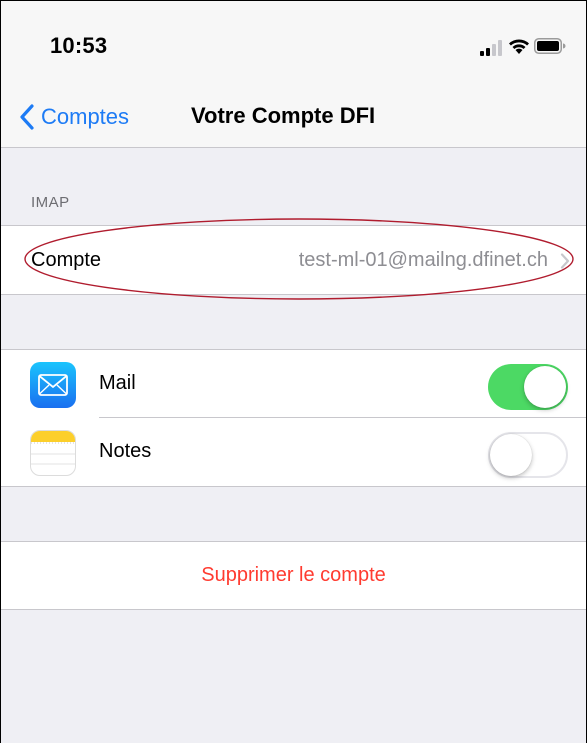 This screenshot has width=587, height=743. What do you see at coordinates (550, 46) in the screenshot?
I see `battery-icon` at bounding box center [550, 46].